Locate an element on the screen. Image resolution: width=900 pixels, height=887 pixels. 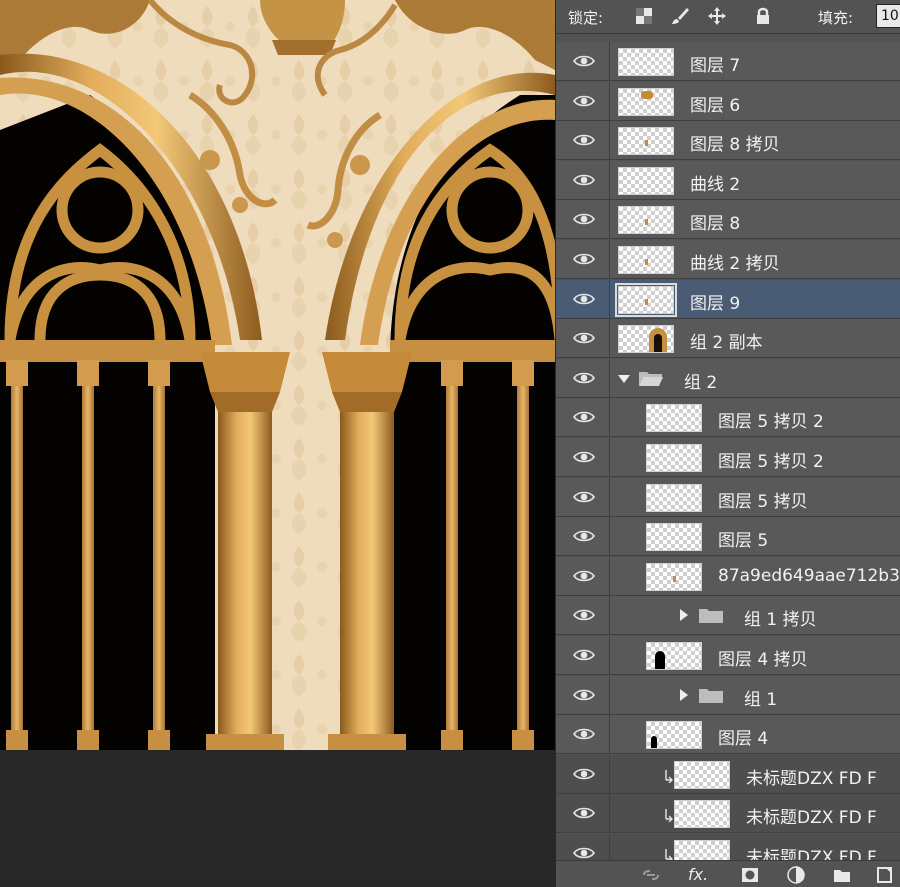
layer-row: 组 2 副本 is located at coordinates (728, 338).